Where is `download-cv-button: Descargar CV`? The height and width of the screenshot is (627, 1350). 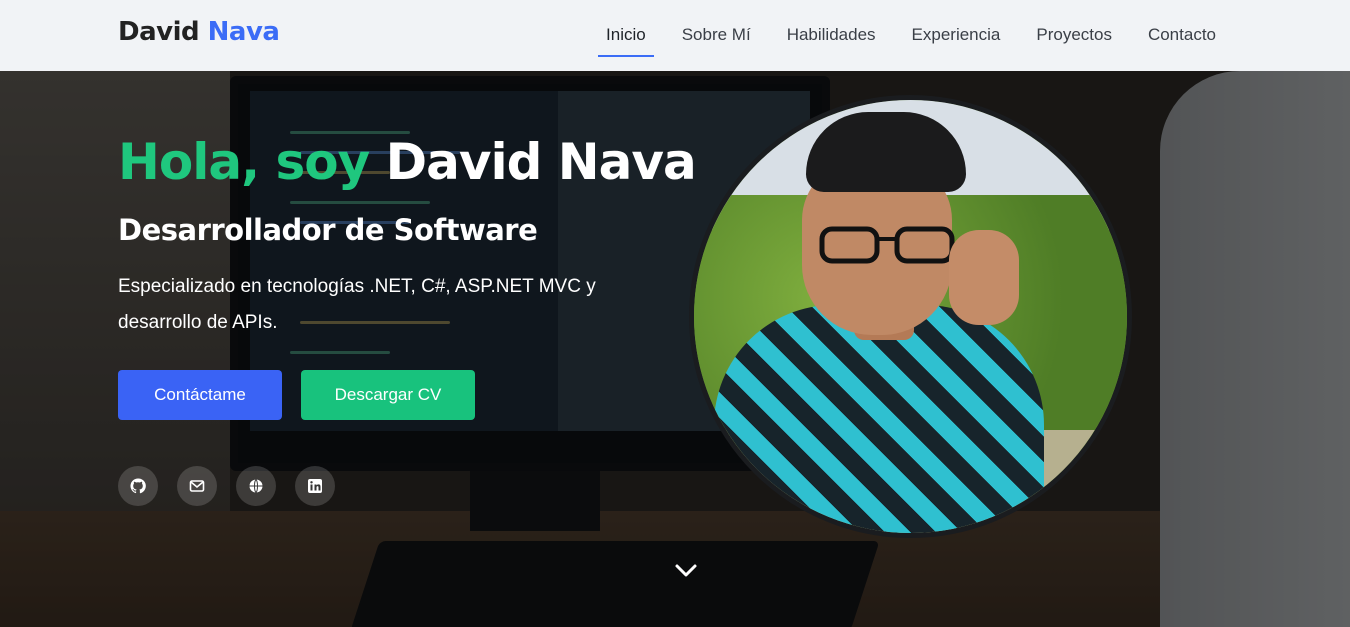 download-cv-button: Descargar CV is located at coordinates (388, 395).